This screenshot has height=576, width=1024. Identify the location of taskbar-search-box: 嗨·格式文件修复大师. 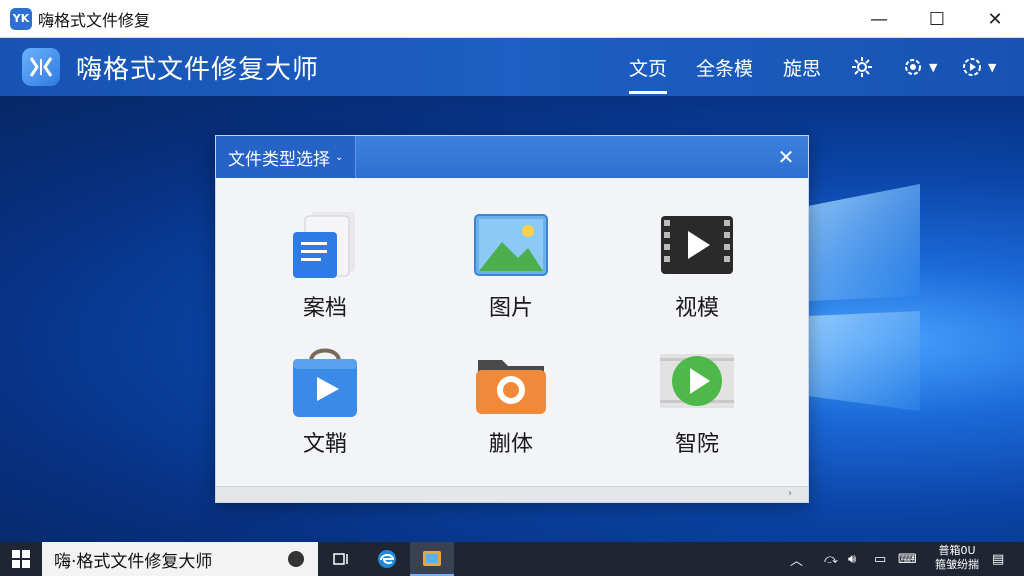
(180, 559).